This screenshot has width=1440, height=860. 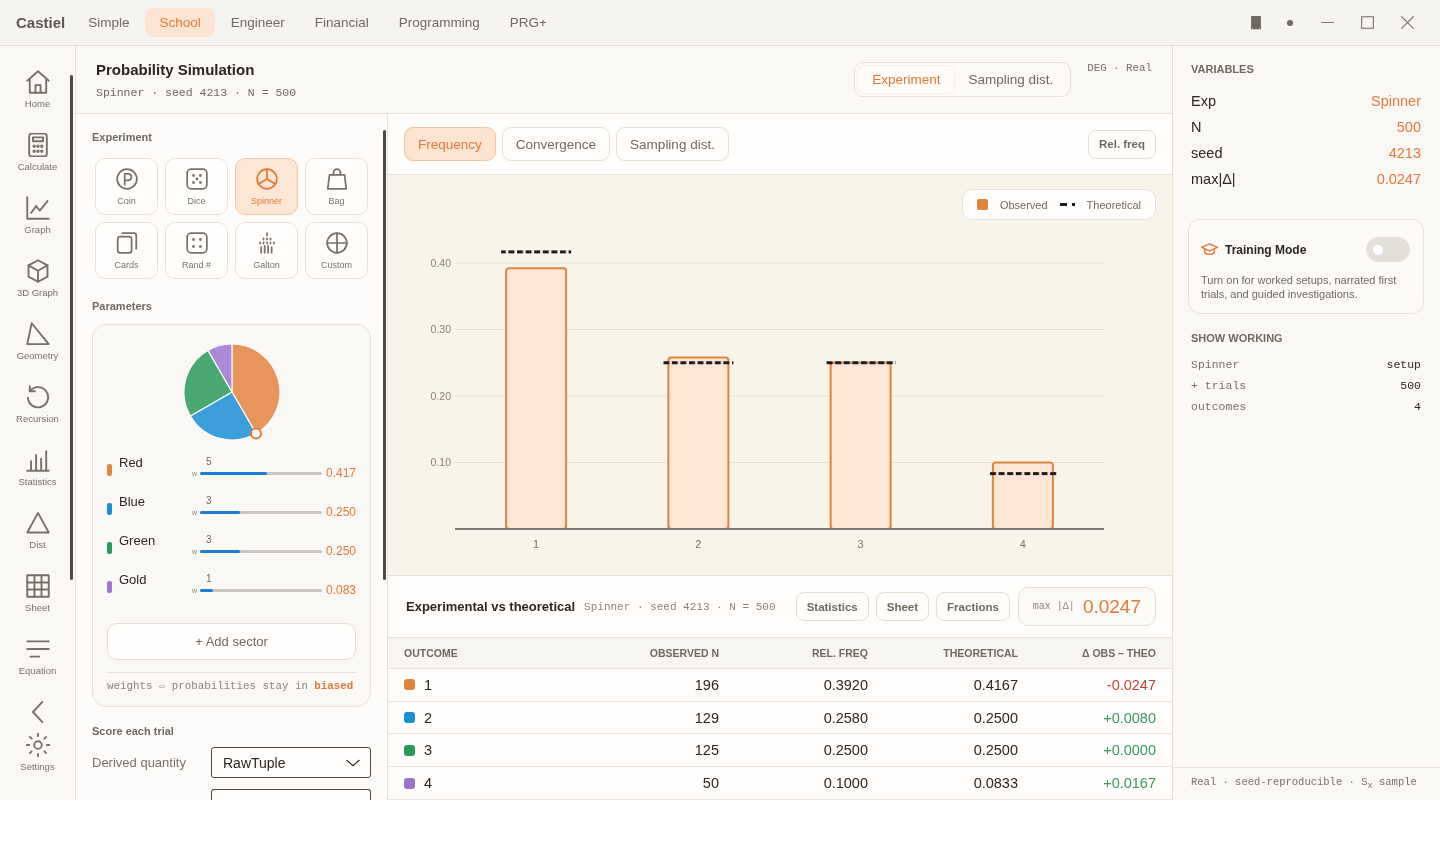 What do you see at coordinates (37, 603) in the screenshot?
I see `nav-item: Sheet` at bounding box center [37, 603].